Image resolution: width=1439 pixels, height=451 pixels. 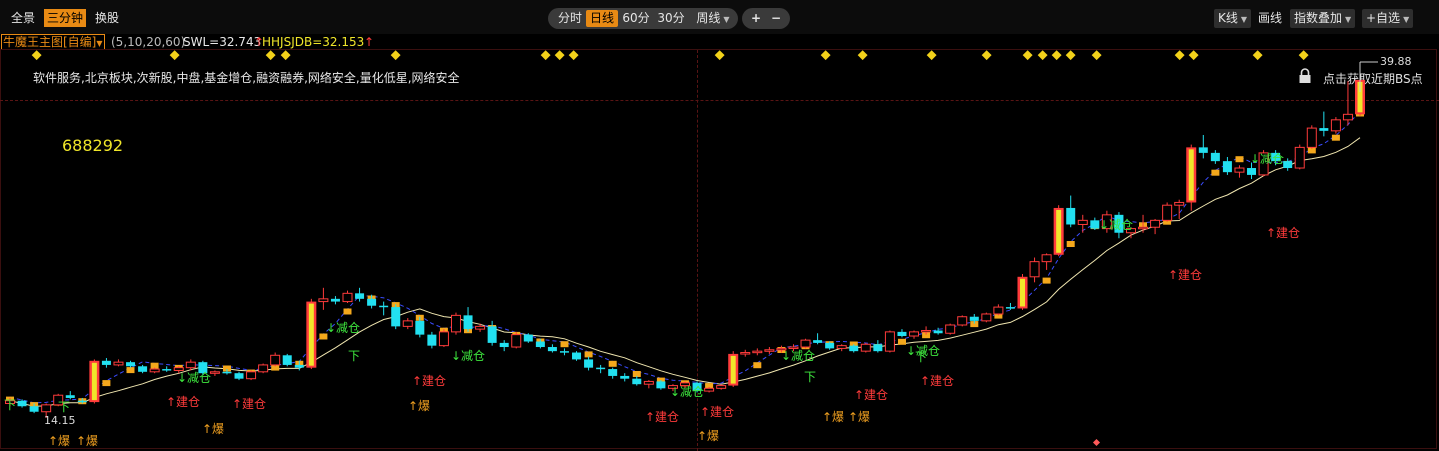 I want to click on low-price-label: 14.15, so click(x=60, y=420).